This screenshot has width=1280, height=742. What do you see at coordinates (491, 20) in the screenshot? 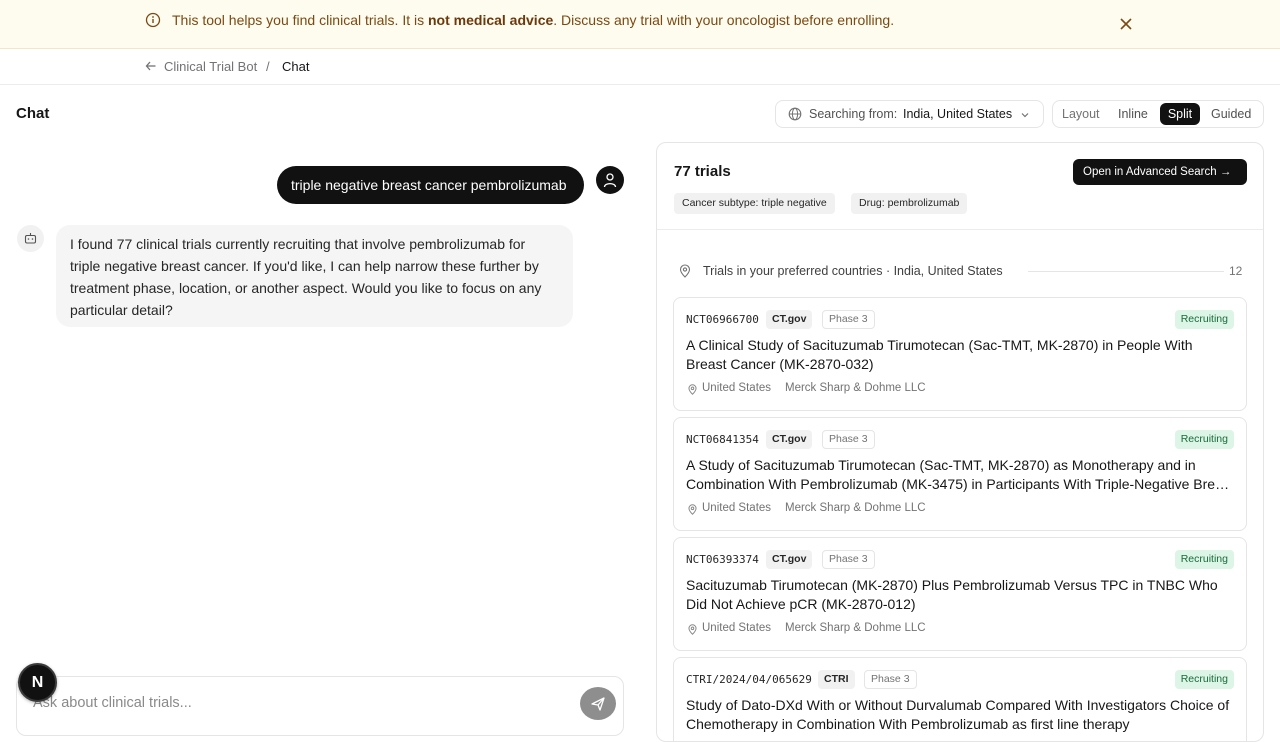
I see `disclaimer-emphasis: not medical advice` at bounding box center [491, 20].